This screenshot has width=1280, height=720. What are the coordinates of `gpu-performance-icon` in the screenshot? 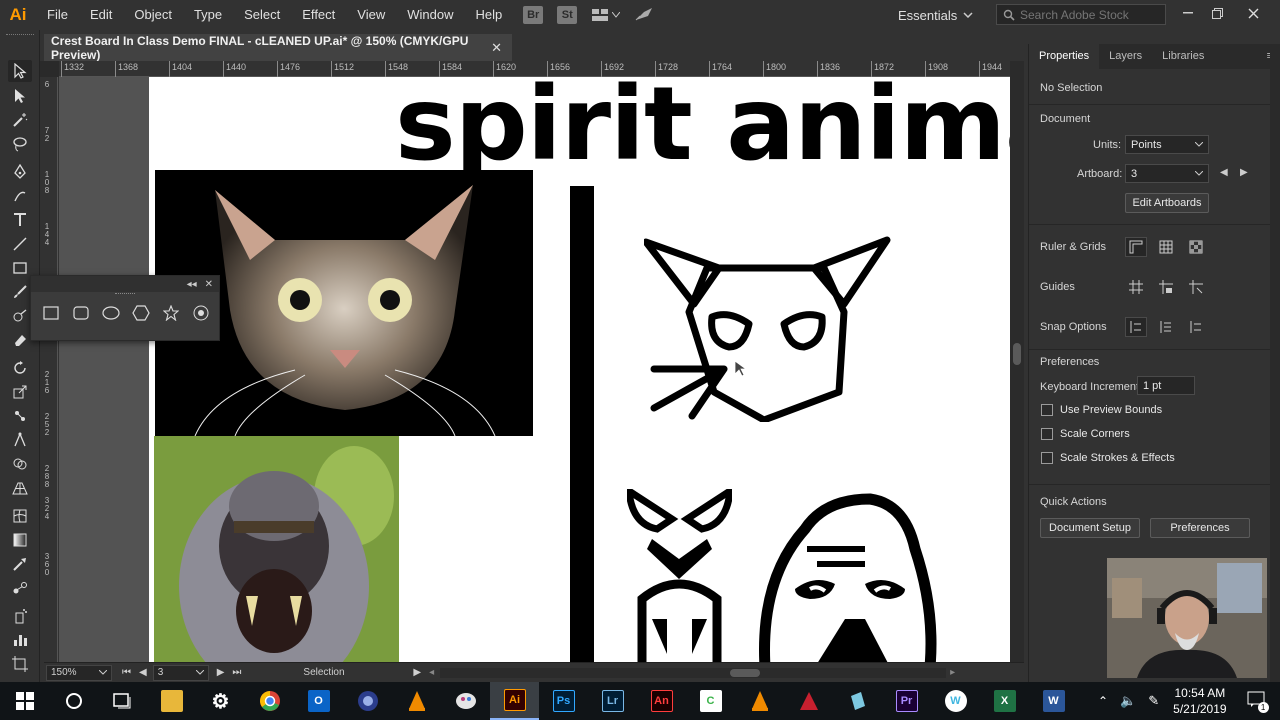 It's located at (644, 15).